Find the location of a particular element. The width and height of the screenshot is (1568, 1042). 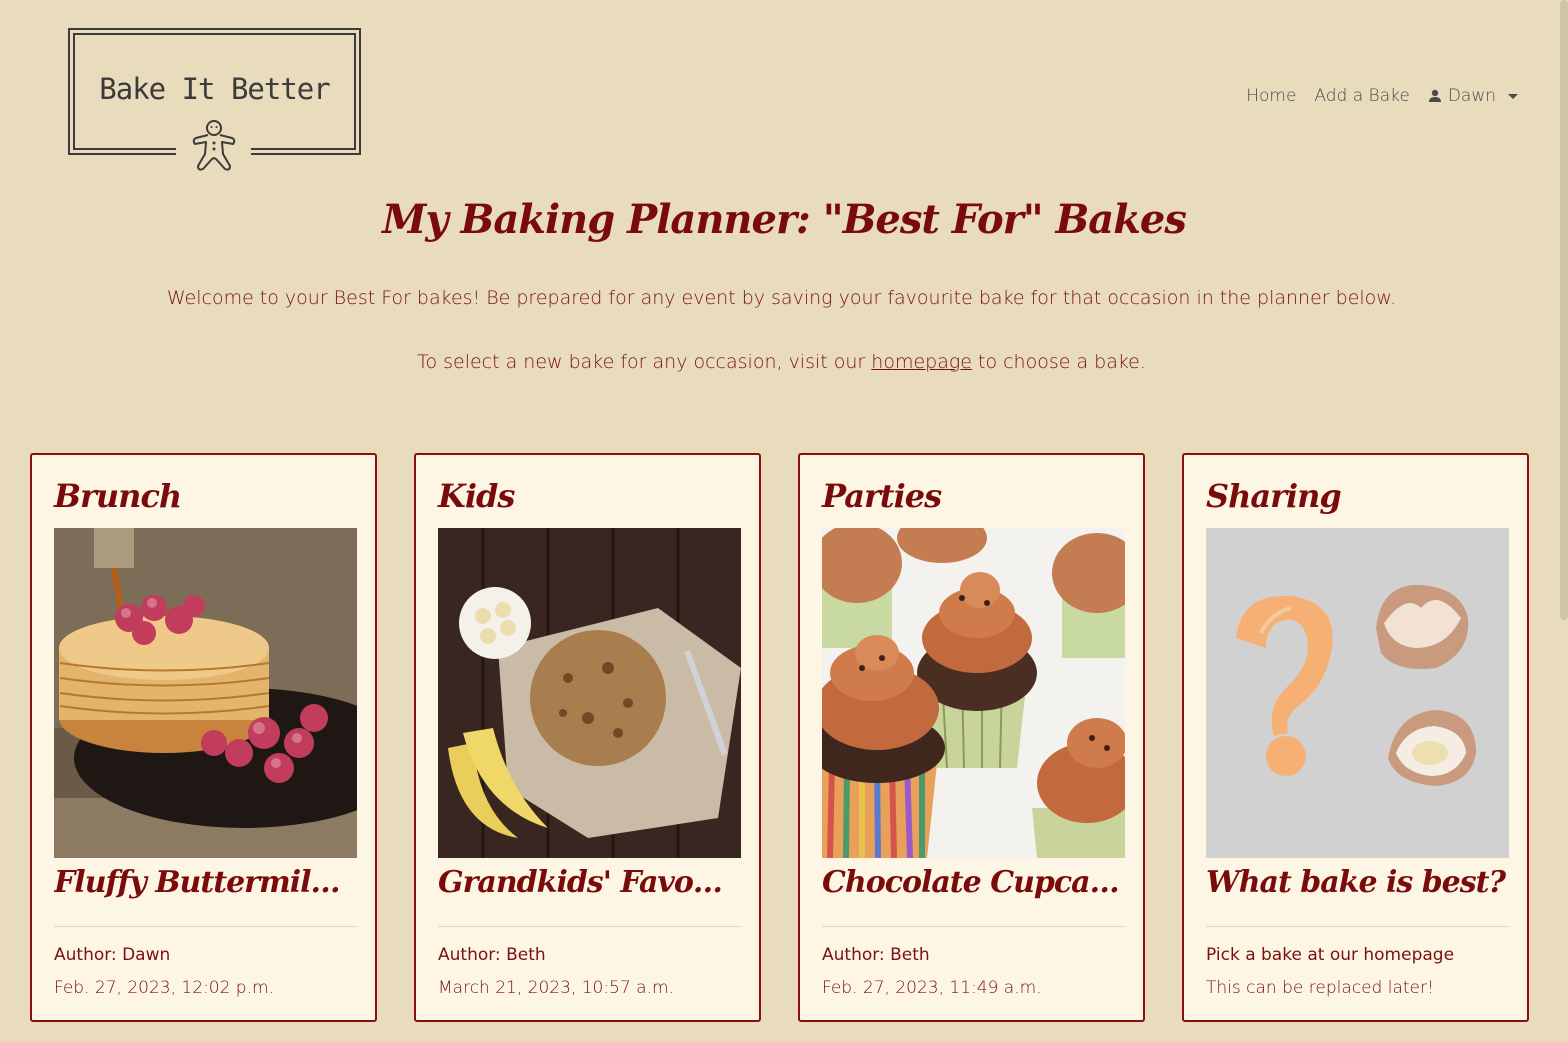

gingerbread-icon is located at coordinates (214, 145).